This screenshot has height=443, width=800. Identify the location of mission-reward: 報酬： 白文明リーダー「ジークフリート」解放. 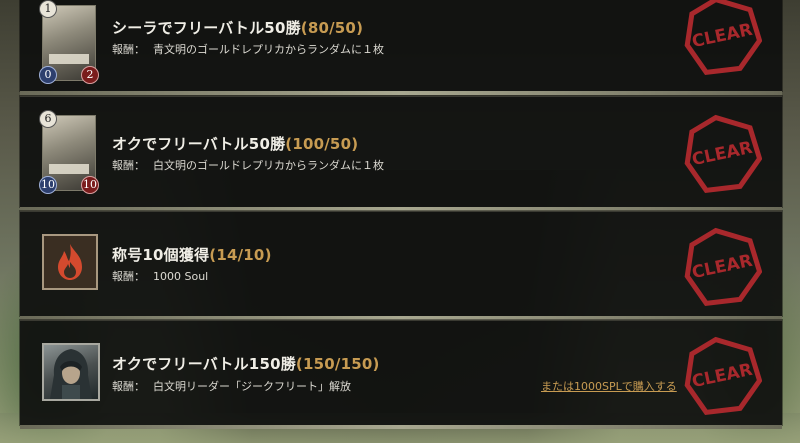
(231, 386).